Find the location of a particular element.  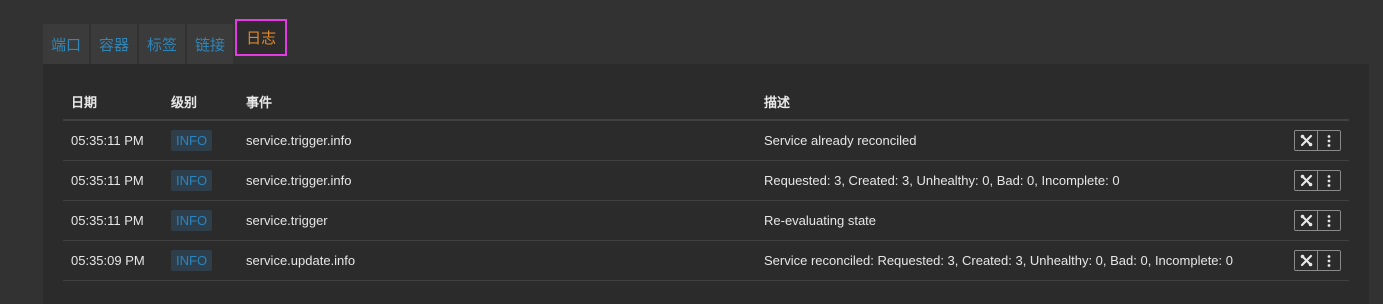

tab-bar: 端口 容器 标签 链接 日志 is located at coordinates (165, 41).